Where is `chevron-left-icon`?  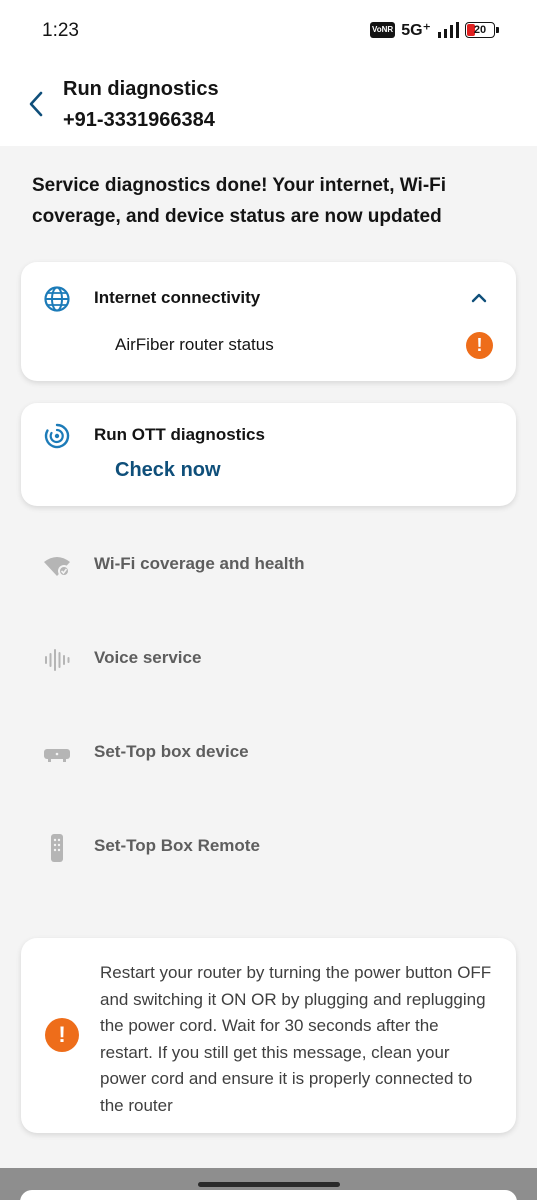 chevron-left-icon is located at coordinates (36, 104).